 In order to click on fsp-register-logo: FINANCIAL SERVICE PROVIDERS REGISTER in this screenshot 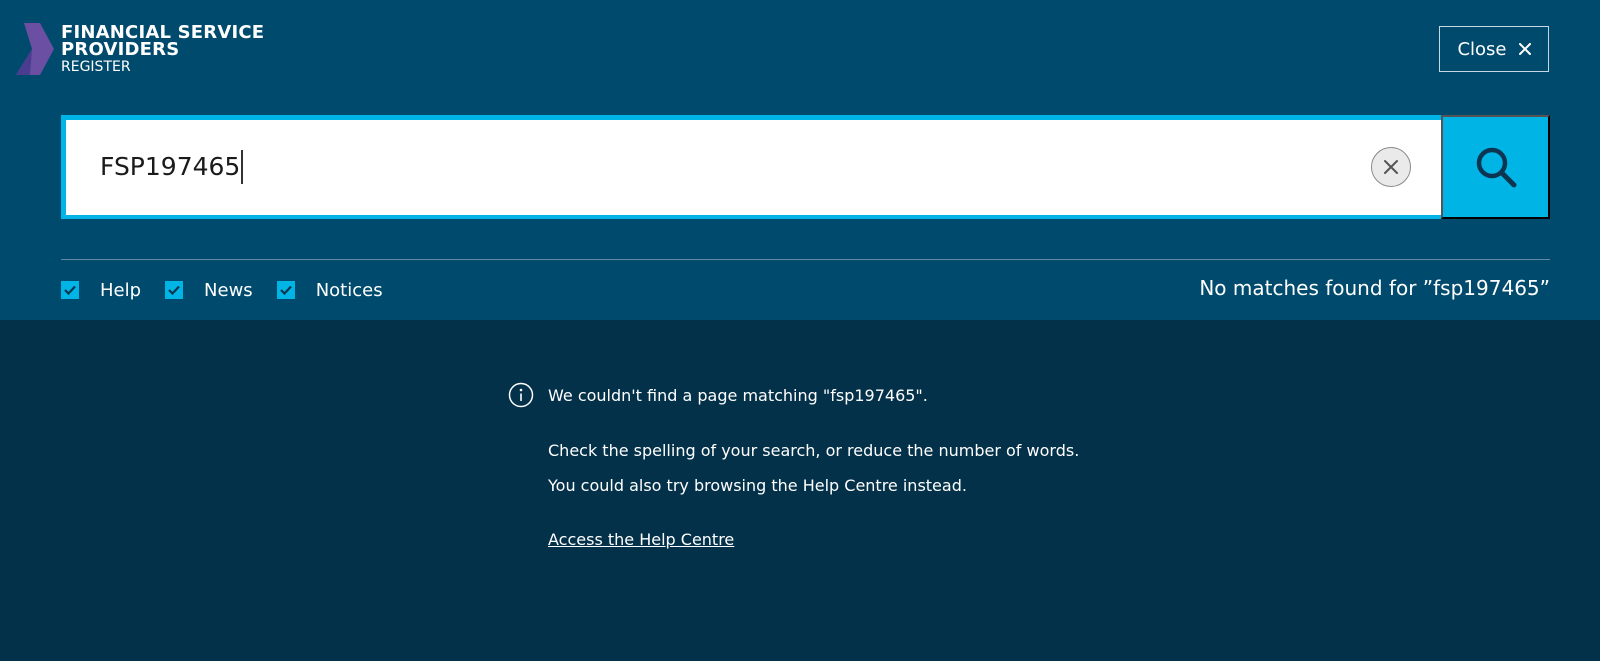, I will do `click(146, 49)`.